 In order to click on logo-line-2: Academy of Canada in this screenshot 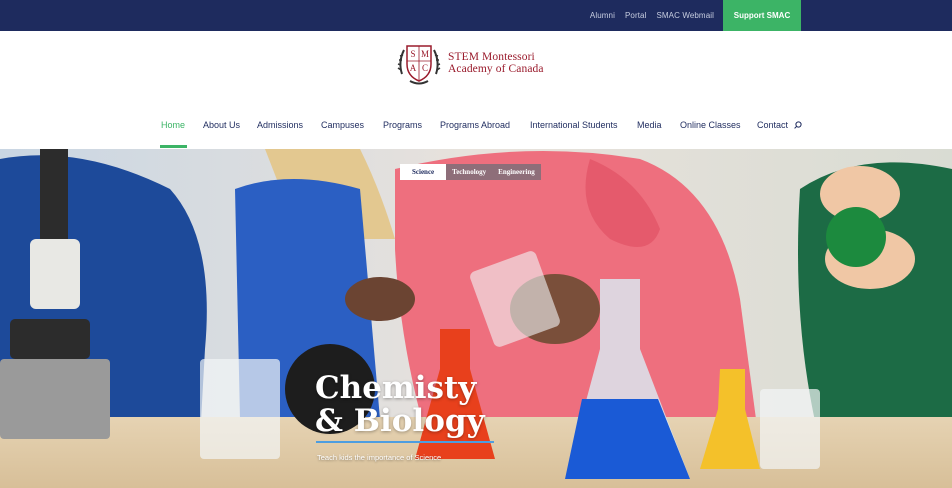, I will do `click(496, 69)`.